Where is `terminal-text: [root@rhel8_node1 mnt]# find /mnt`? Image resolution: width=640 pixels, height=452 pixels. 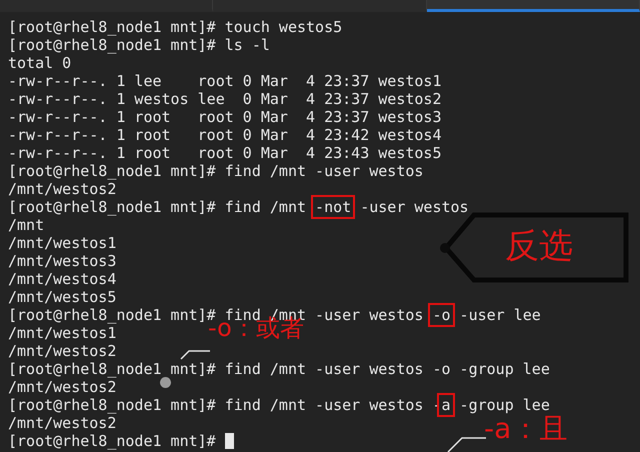 terminal-text: [root@rhel8_node1 mnt]# find /mnt is located at coordinates (158, 207).